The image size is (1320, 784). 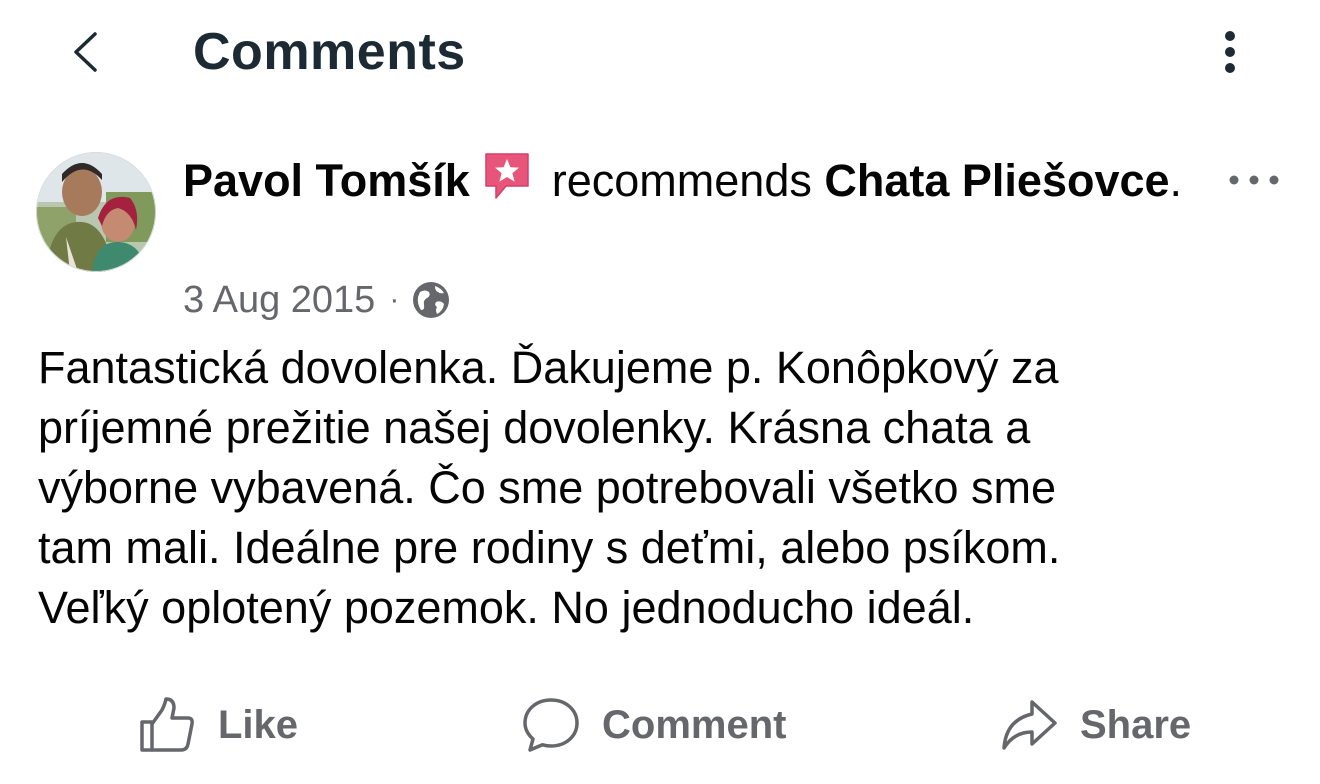 I want to click on page-name: Chata Pliešovce, so click(x=996, y=180).